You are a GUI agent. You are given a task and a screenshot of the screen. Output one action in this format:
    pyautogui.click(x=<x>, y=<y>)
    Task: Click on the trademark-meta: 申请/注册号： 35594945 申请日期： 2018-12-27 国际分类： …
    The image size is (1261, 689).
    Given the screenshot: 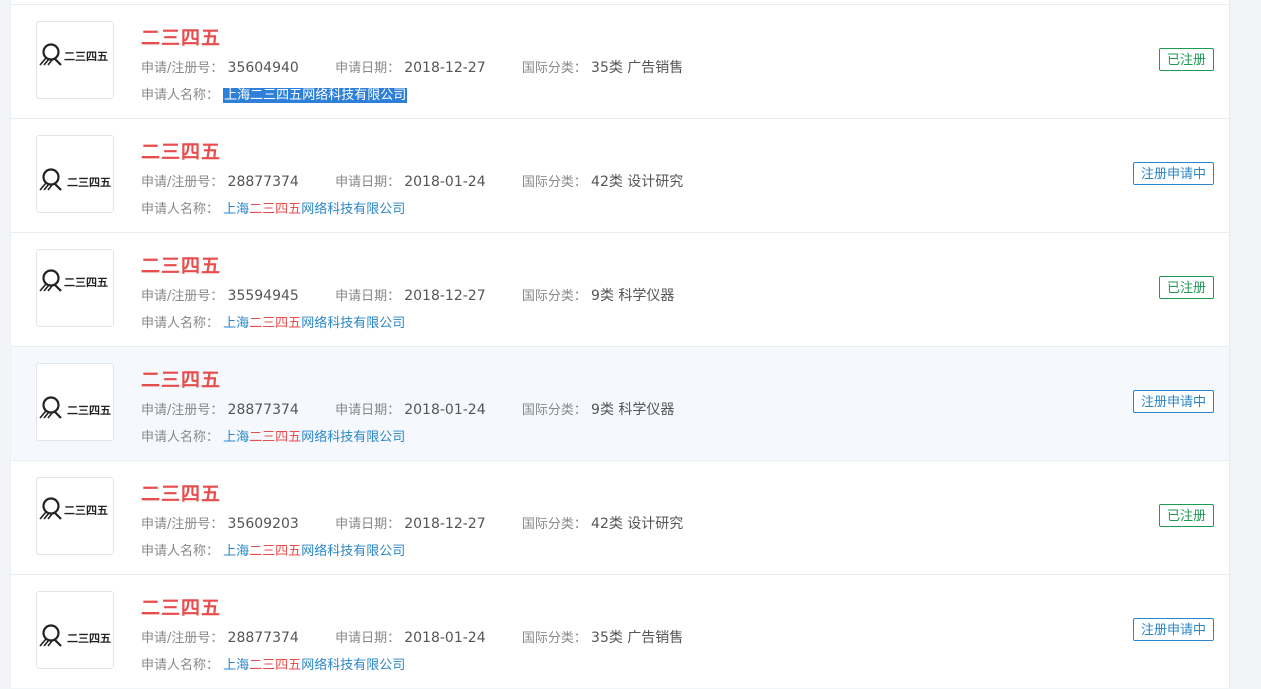 What is the action you would take?
    pyautogui.click(x=407, y=295)
    